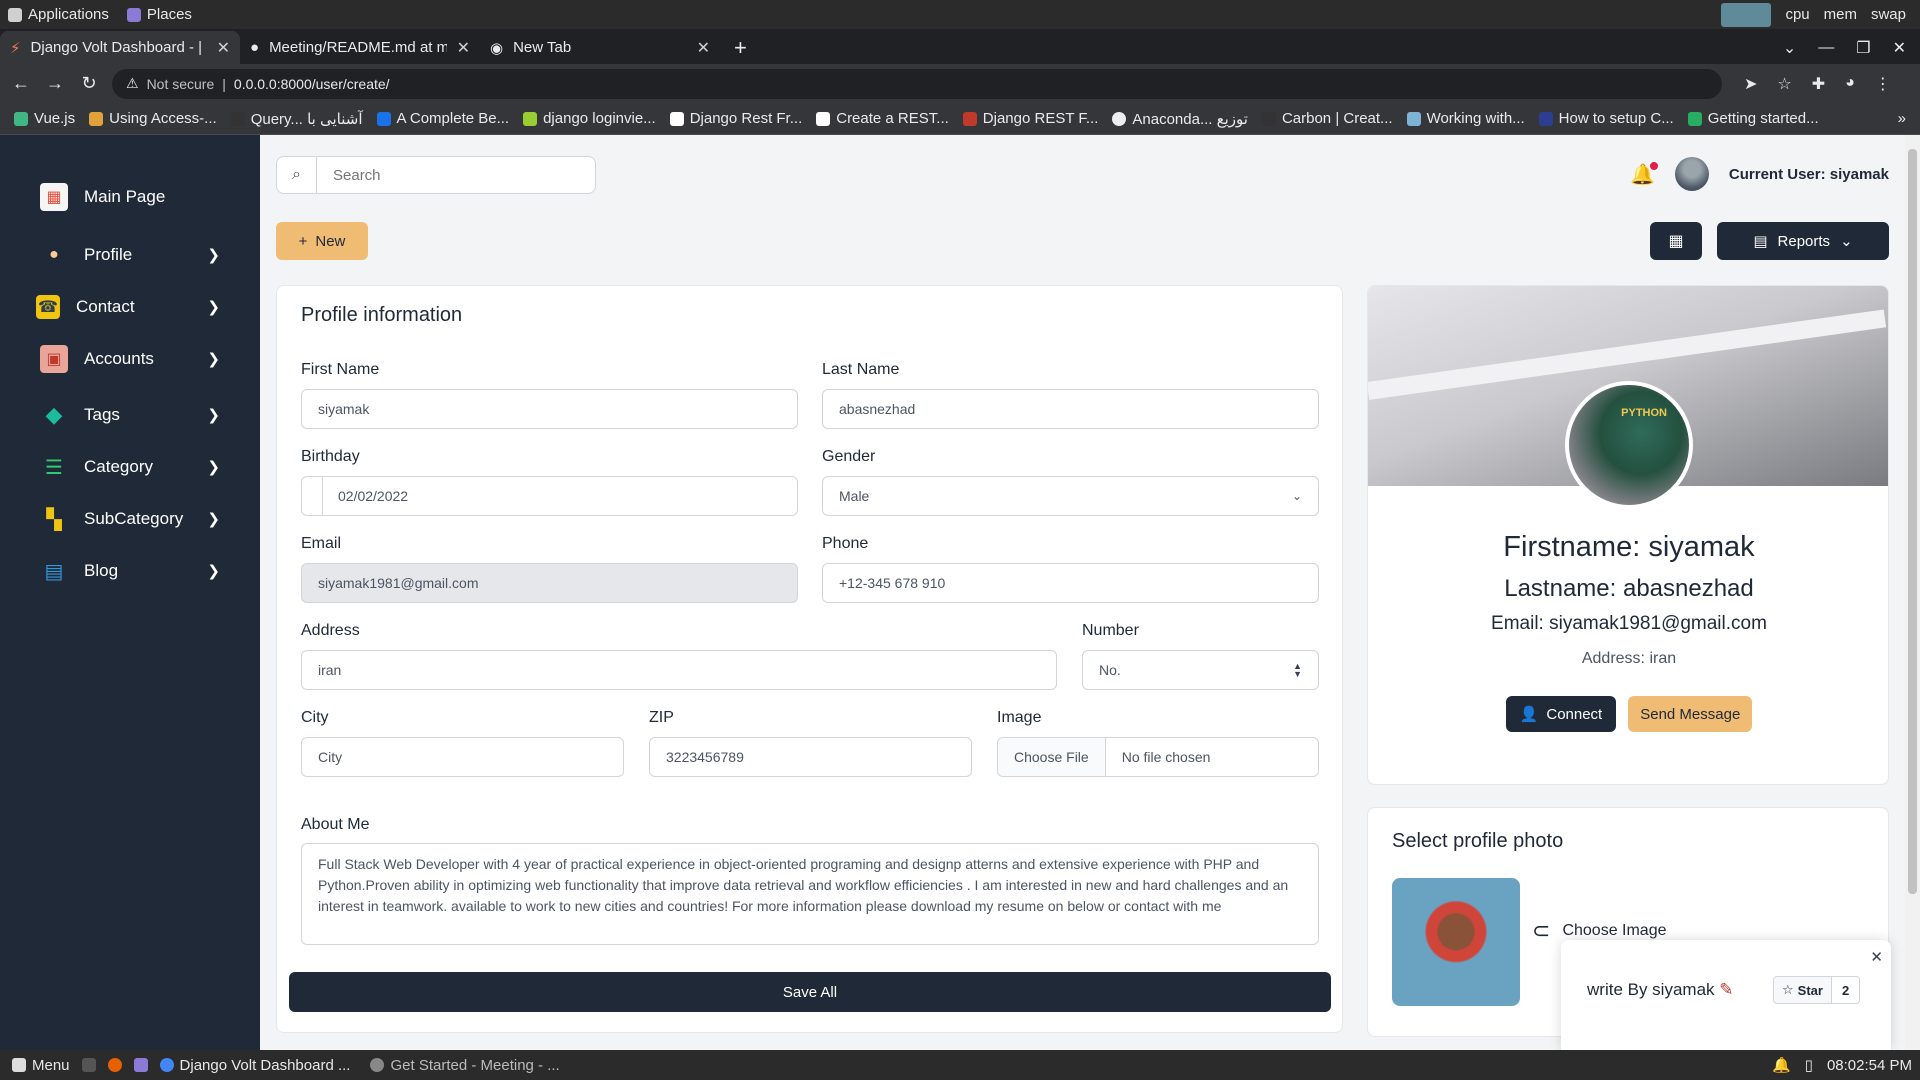 Image resolution: width=1920 pixels, height=1080 pixels. Describe the element at coordinates (1690, 714) in the screenshot. I see `send-message-button: Send Message` at that location.